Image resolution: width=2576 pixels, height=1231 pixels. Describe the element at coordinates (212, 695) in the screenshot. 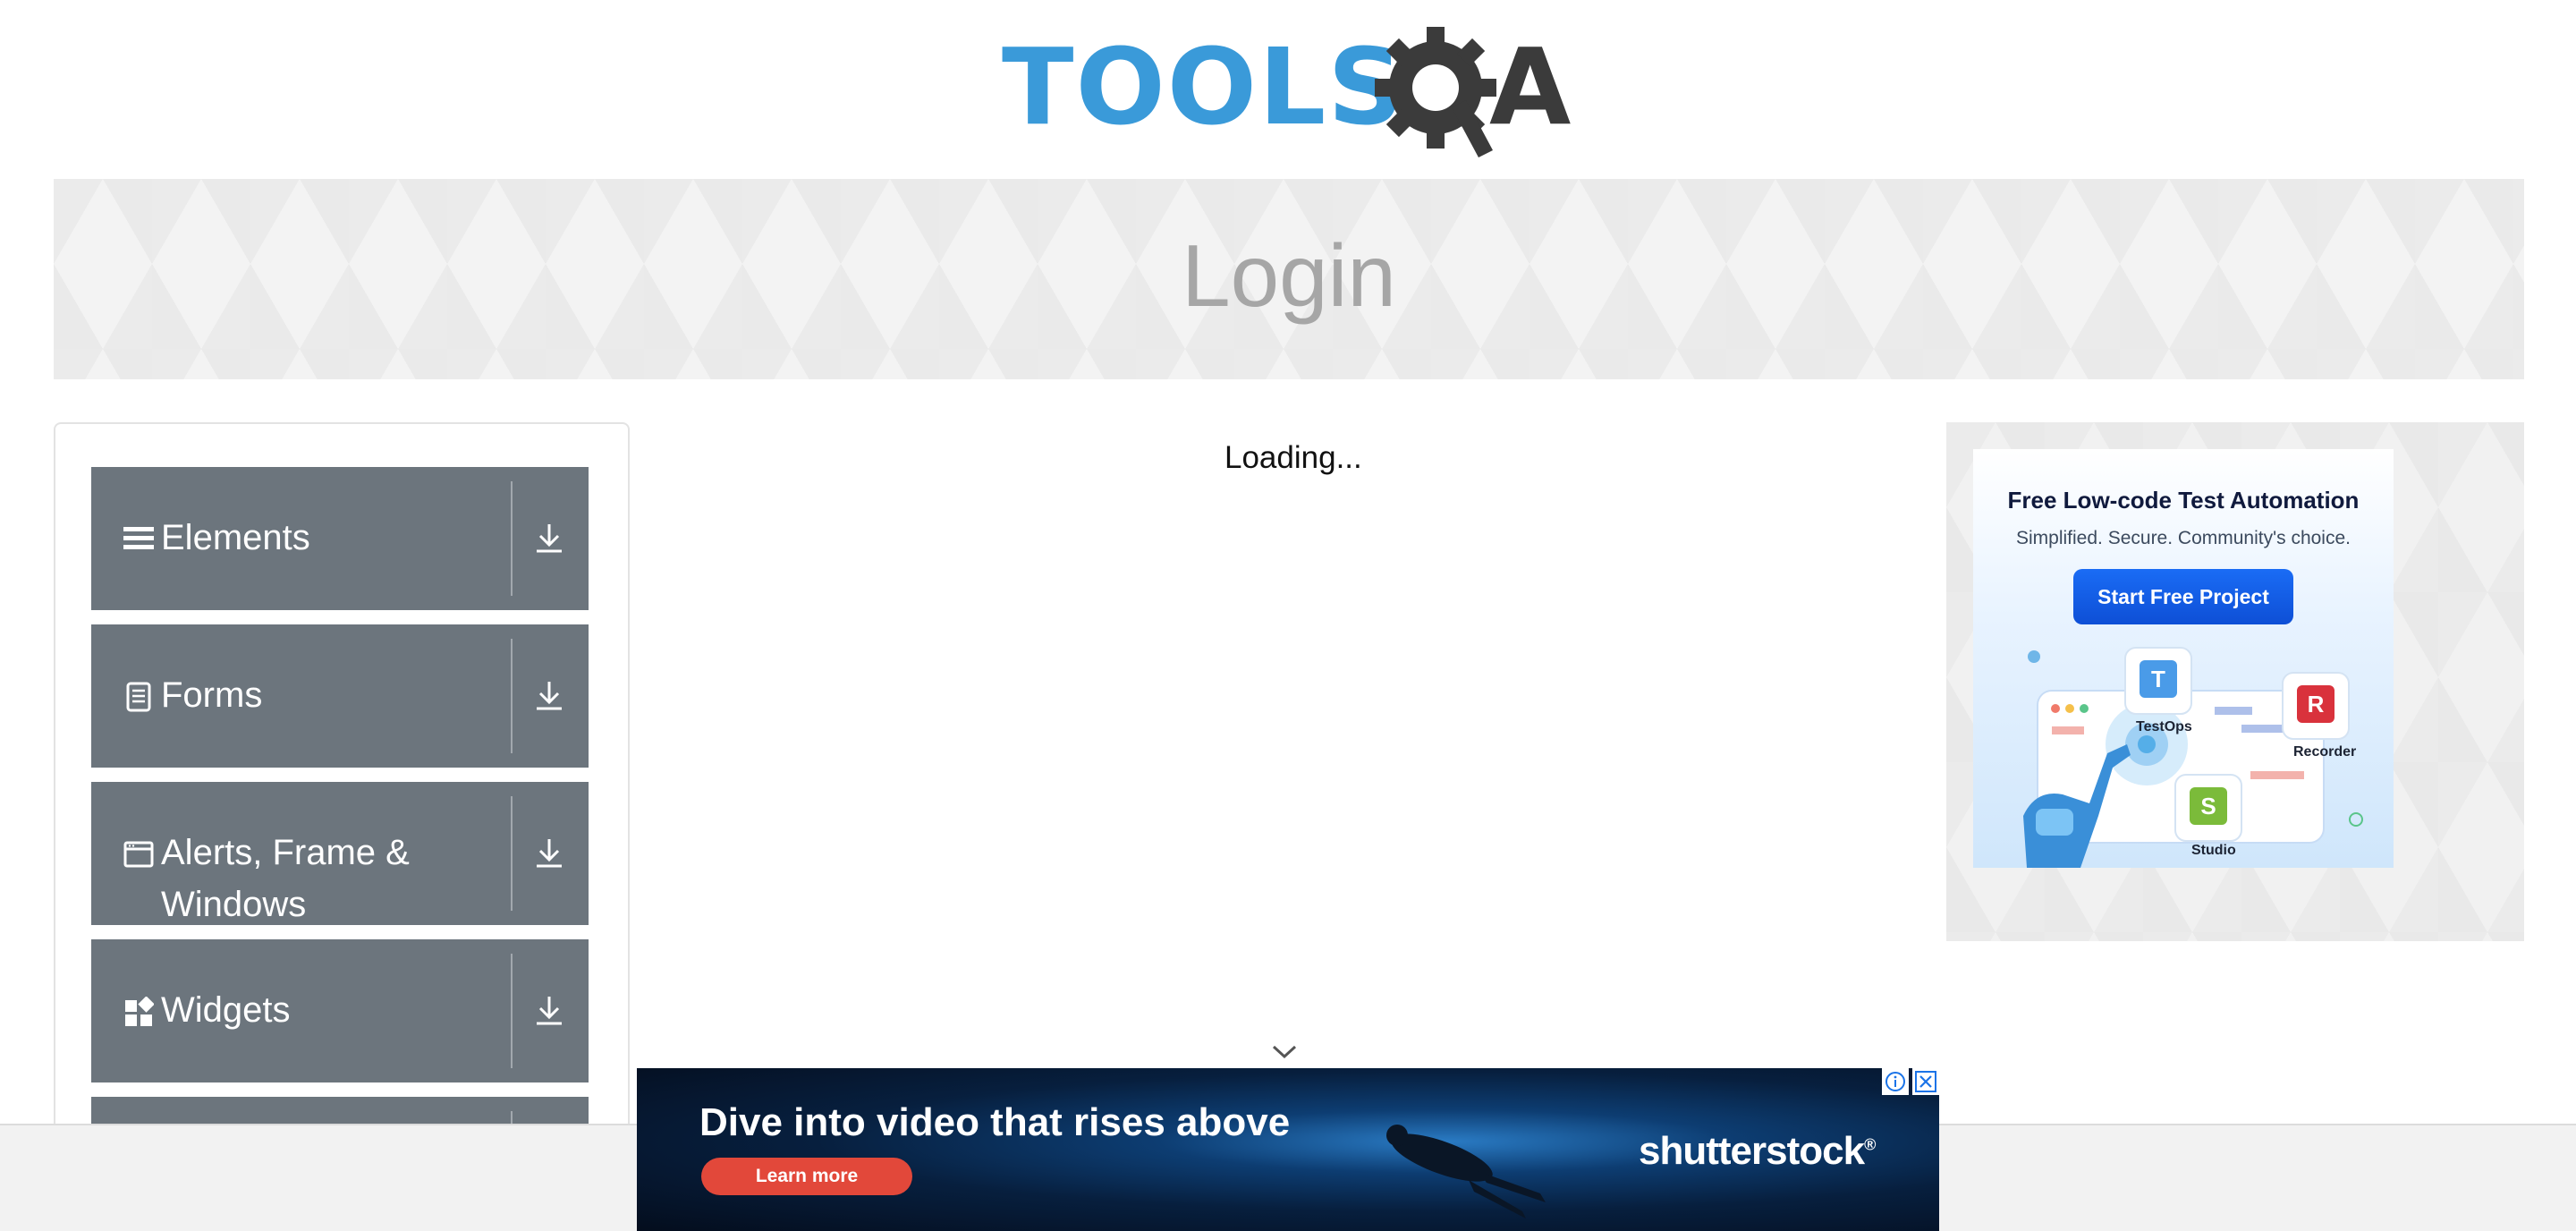

I see `sidebar-group-label: Forms` at that location.